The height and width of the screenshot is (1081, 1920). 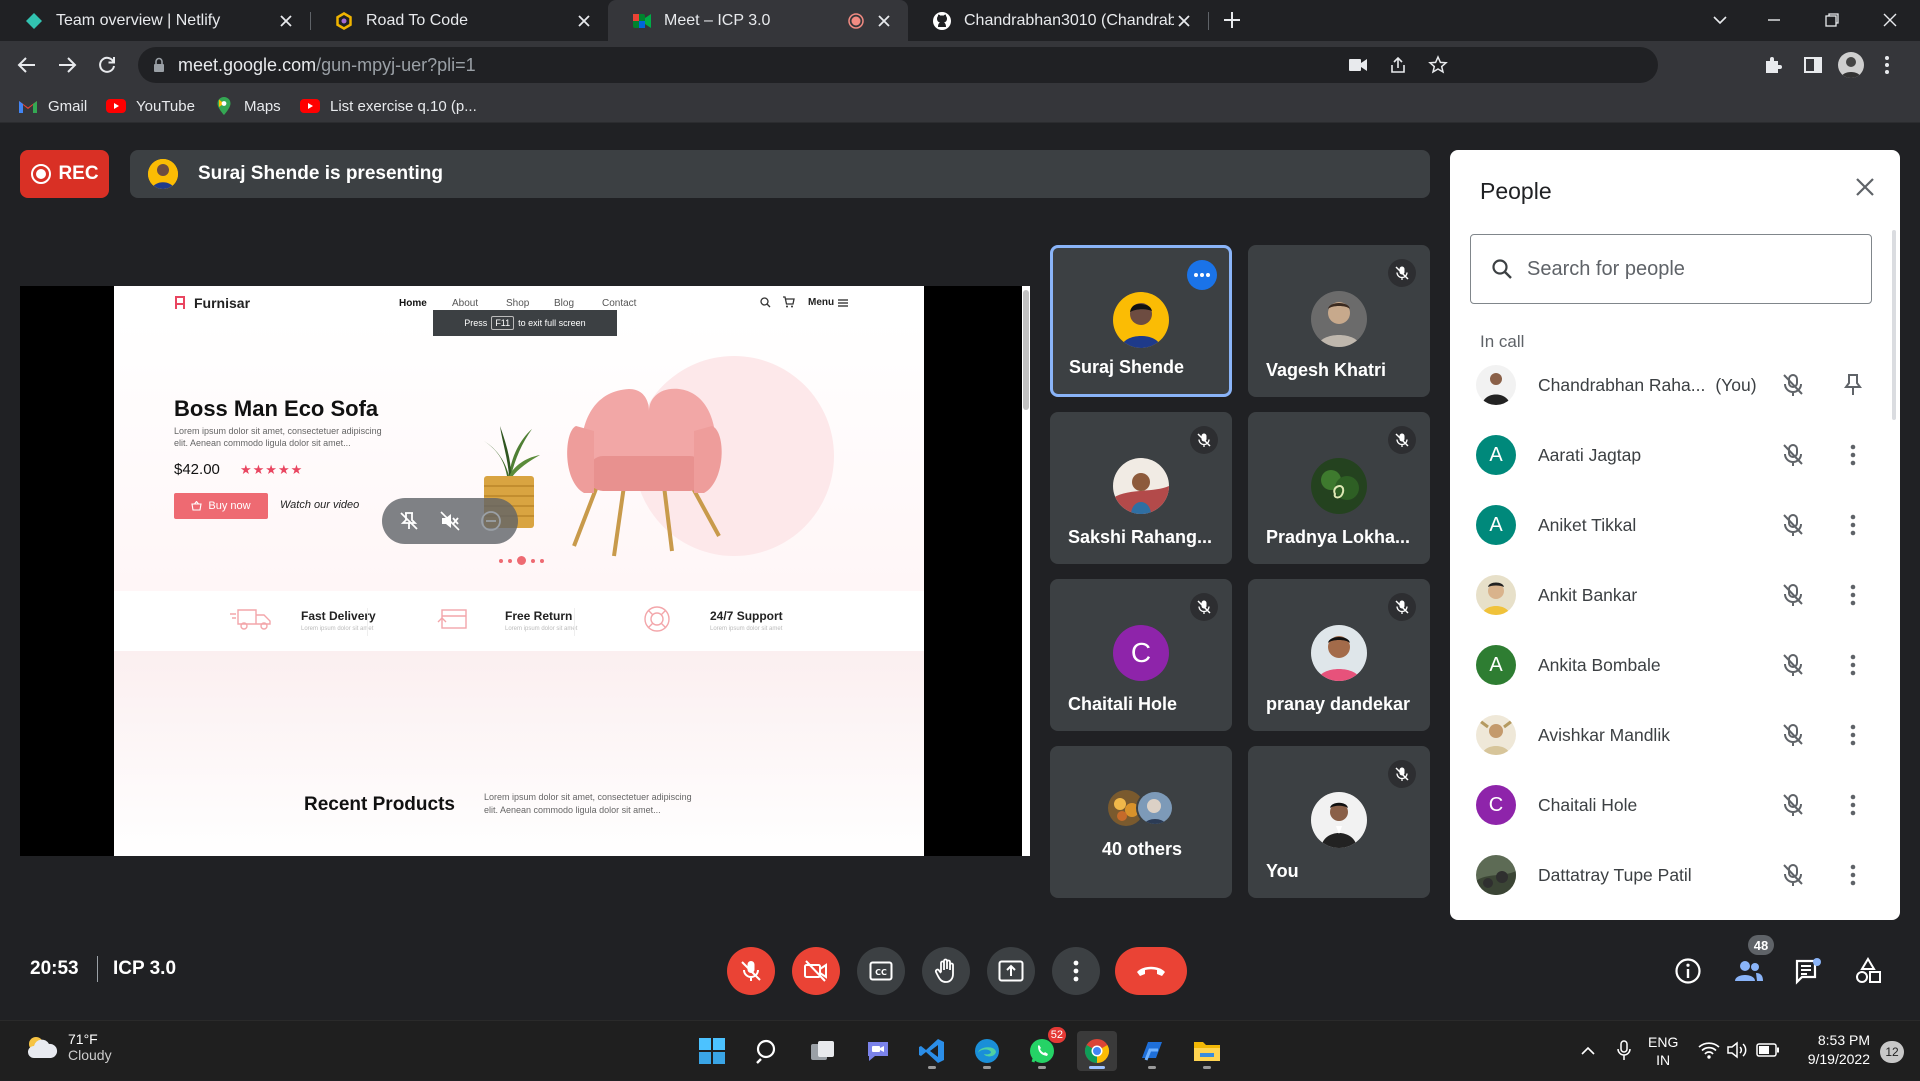 What do you see at coordinates (751, 971) in the screenshot?
I see `microphone-off-button` at bounding box center [751, 971].